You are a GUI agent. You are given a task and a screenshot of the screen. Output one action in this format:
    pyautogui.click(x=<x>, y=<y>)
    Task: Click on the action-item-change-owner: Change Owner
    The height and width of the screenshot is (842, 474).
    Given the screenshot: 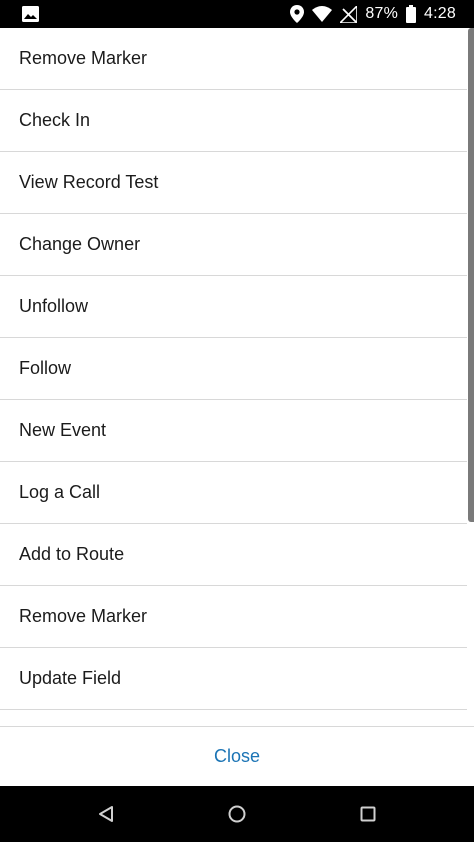 What is the action you would take?
    pyautogui.click(x=233, y=245)
    